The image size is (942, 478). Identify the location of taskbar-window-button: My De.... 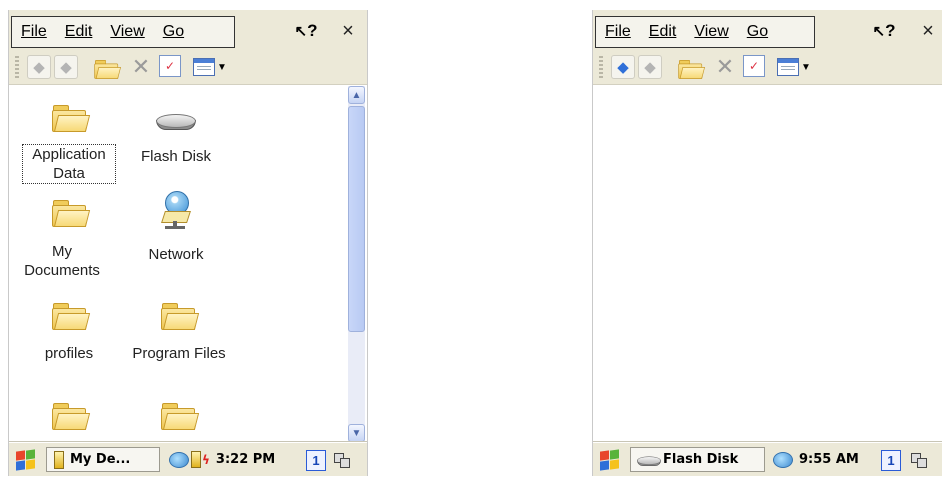
(103, 459).